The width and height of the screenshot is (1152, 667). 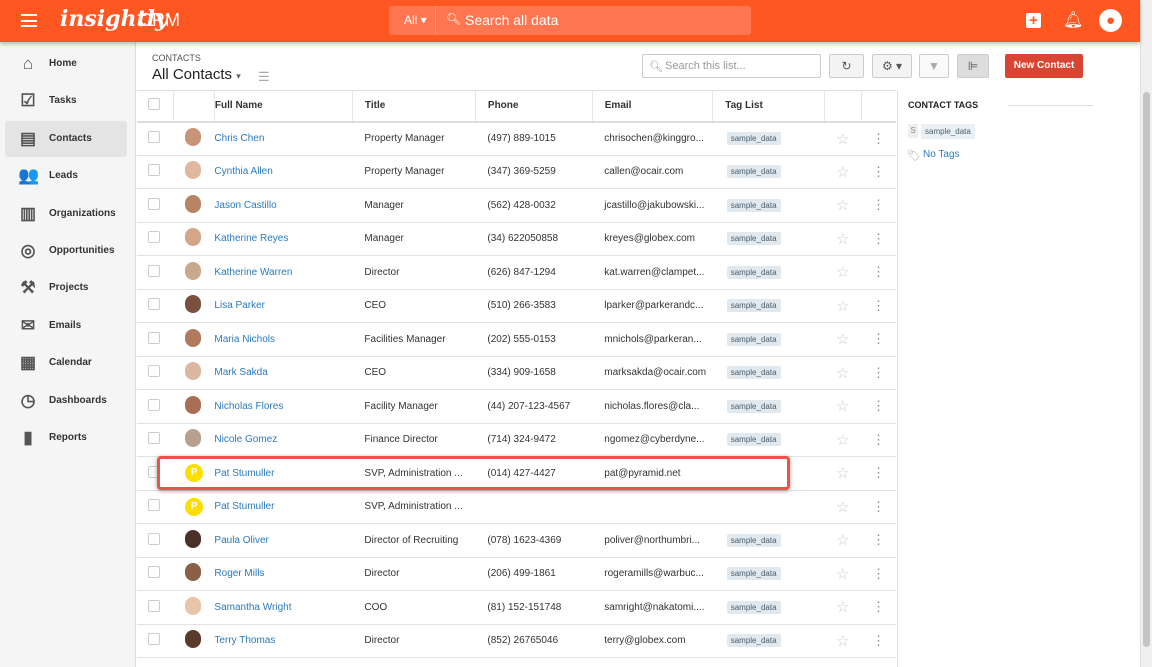 I want to click on sidebar-item-reports: ▮ Reports, so click(x=66, y=438).